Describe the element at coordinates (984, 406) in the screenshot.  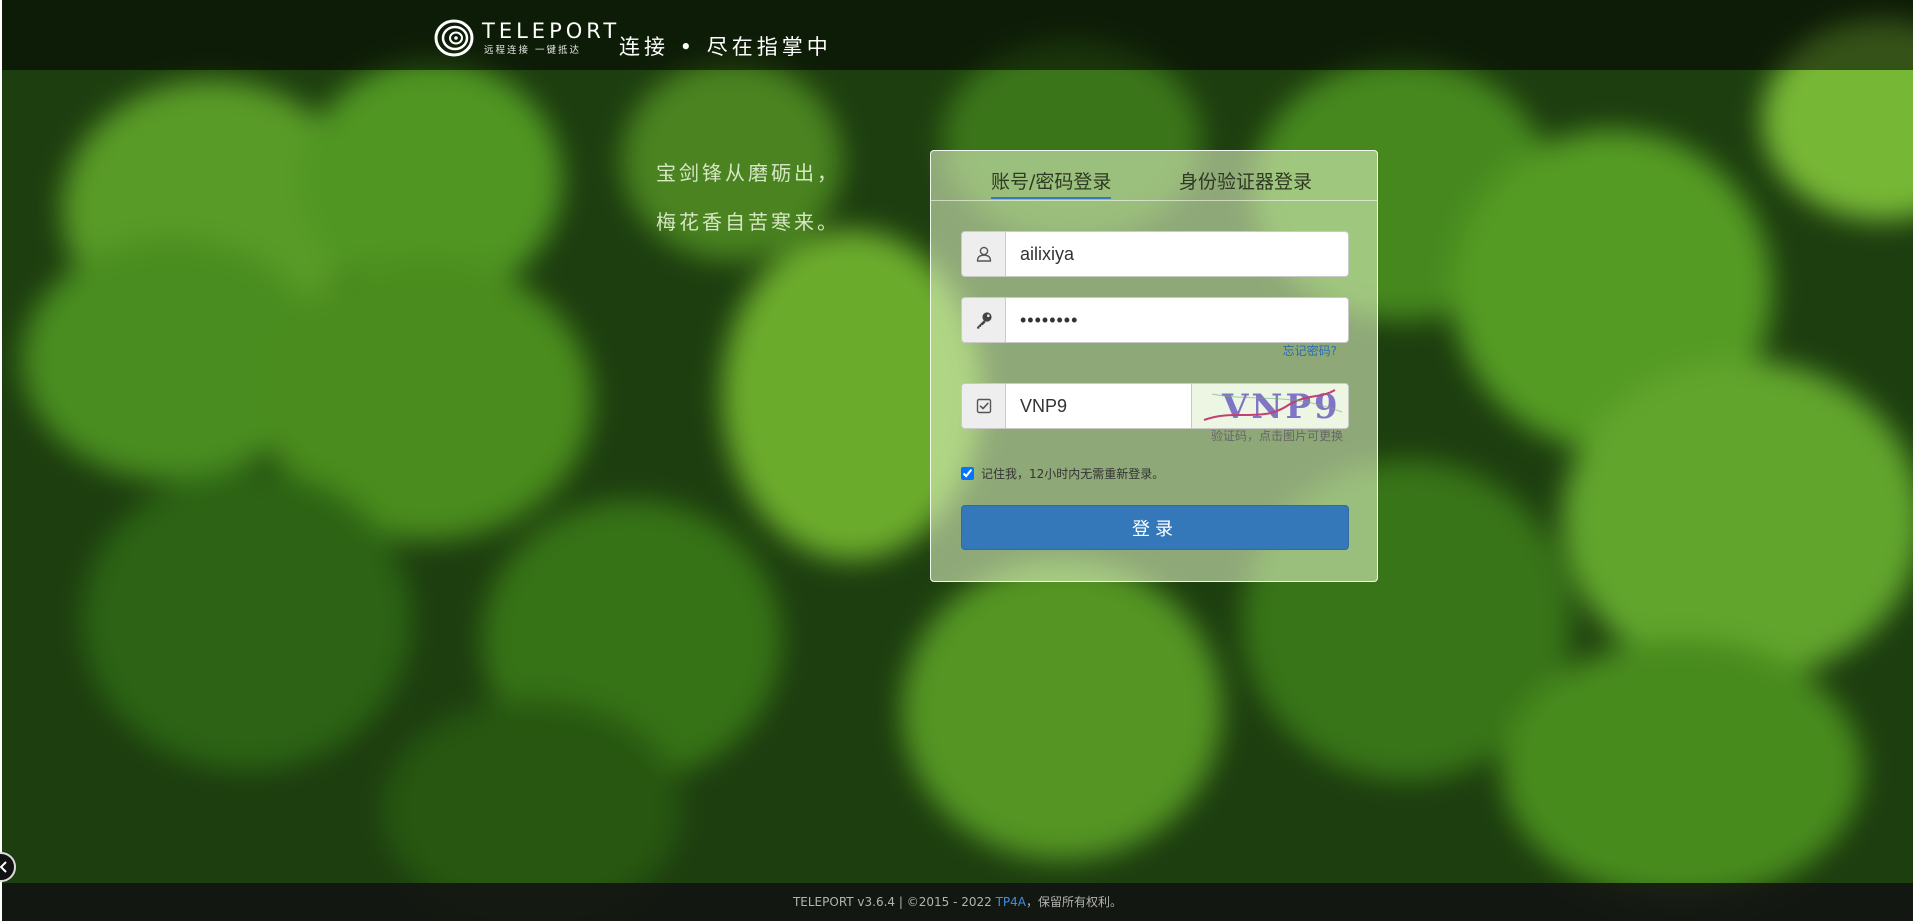
I see `check-square-icon` at that location.